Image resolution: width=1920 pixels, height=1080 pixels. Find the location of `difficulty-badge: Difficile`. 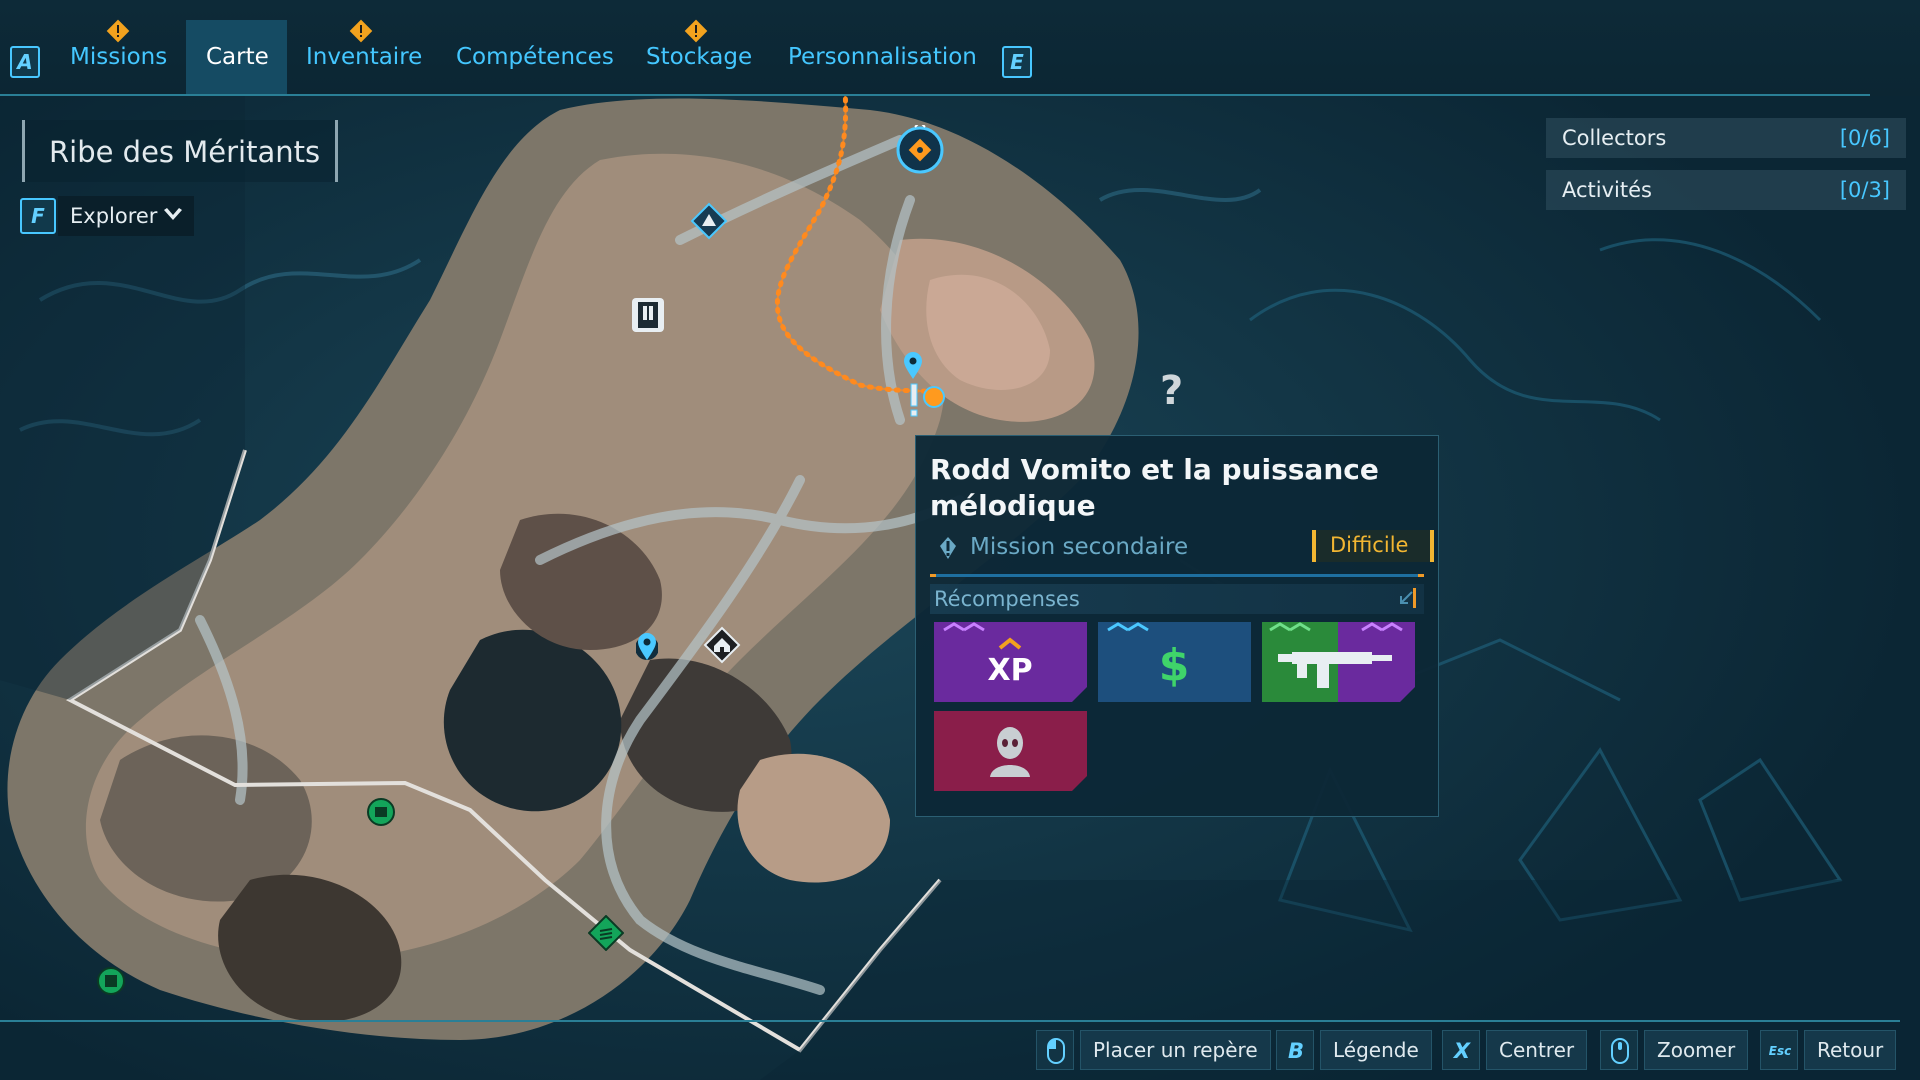

difficulty-badge: Difficile is located at coordinates (1373, 546).